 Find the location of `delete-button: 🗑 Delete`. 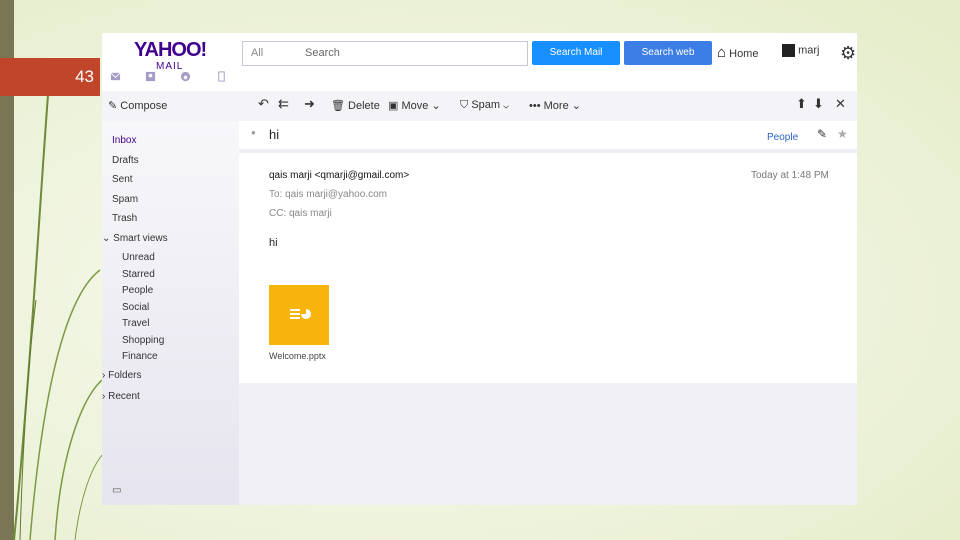

delete-button: 🗑 Delete is located at coordinates (355, 105).